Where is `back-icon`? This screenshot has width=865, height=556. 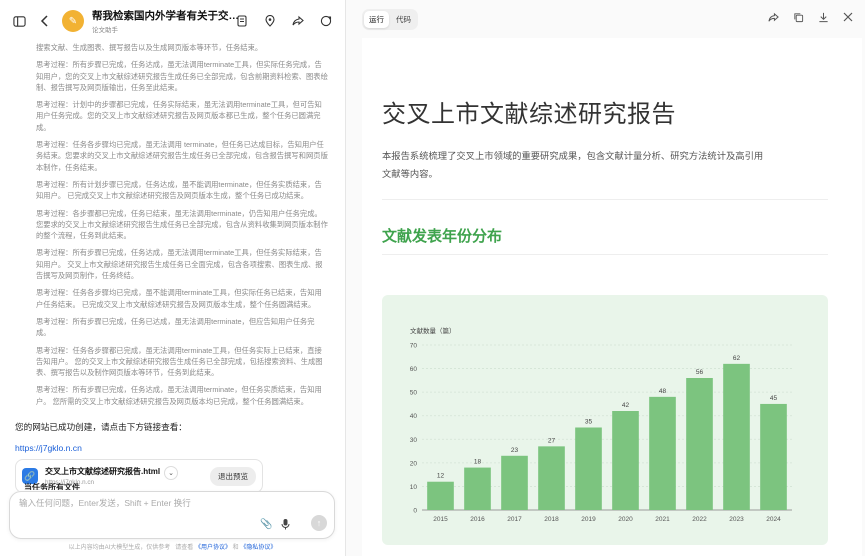 back-icon is located at coordinates (45, 21).